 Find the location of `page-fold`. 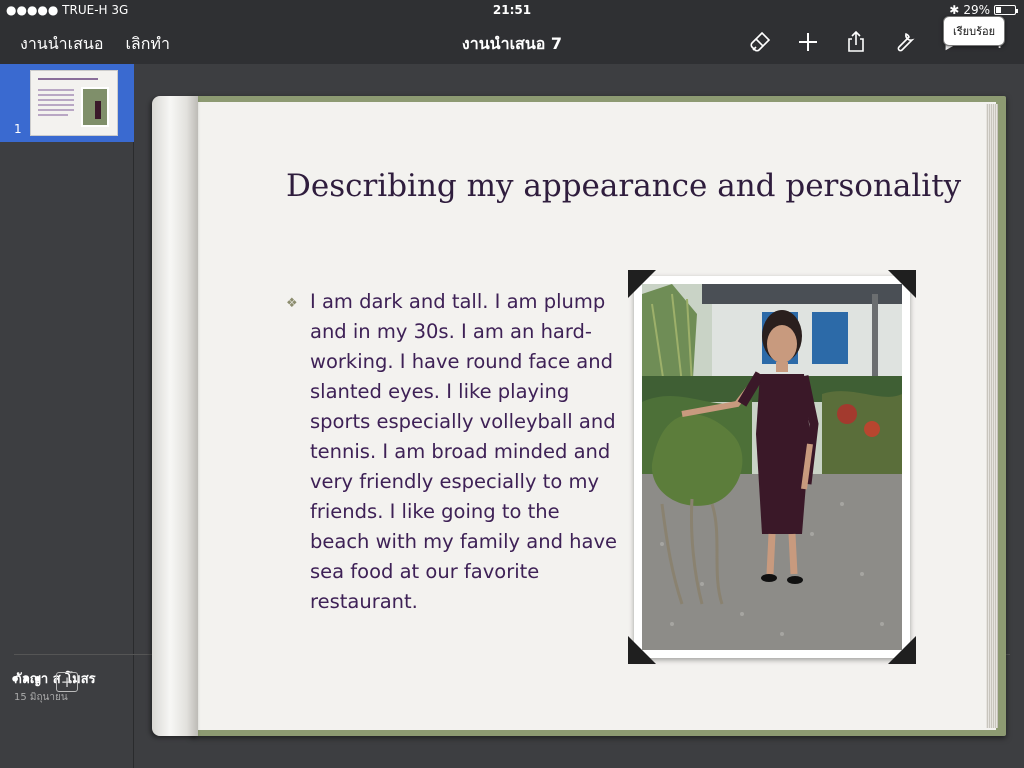

page-fold is located at coordinates (175, 416).